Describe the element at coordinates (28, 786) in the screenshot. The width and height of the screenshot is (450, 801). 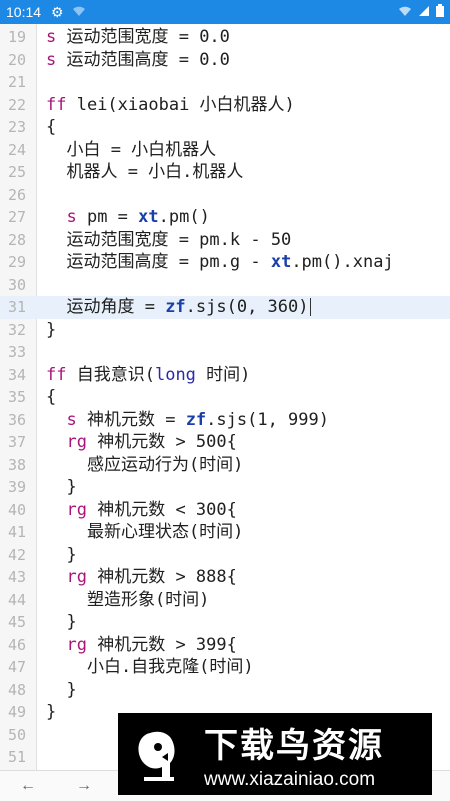
I see `back-arrow-button: ←` at that location.